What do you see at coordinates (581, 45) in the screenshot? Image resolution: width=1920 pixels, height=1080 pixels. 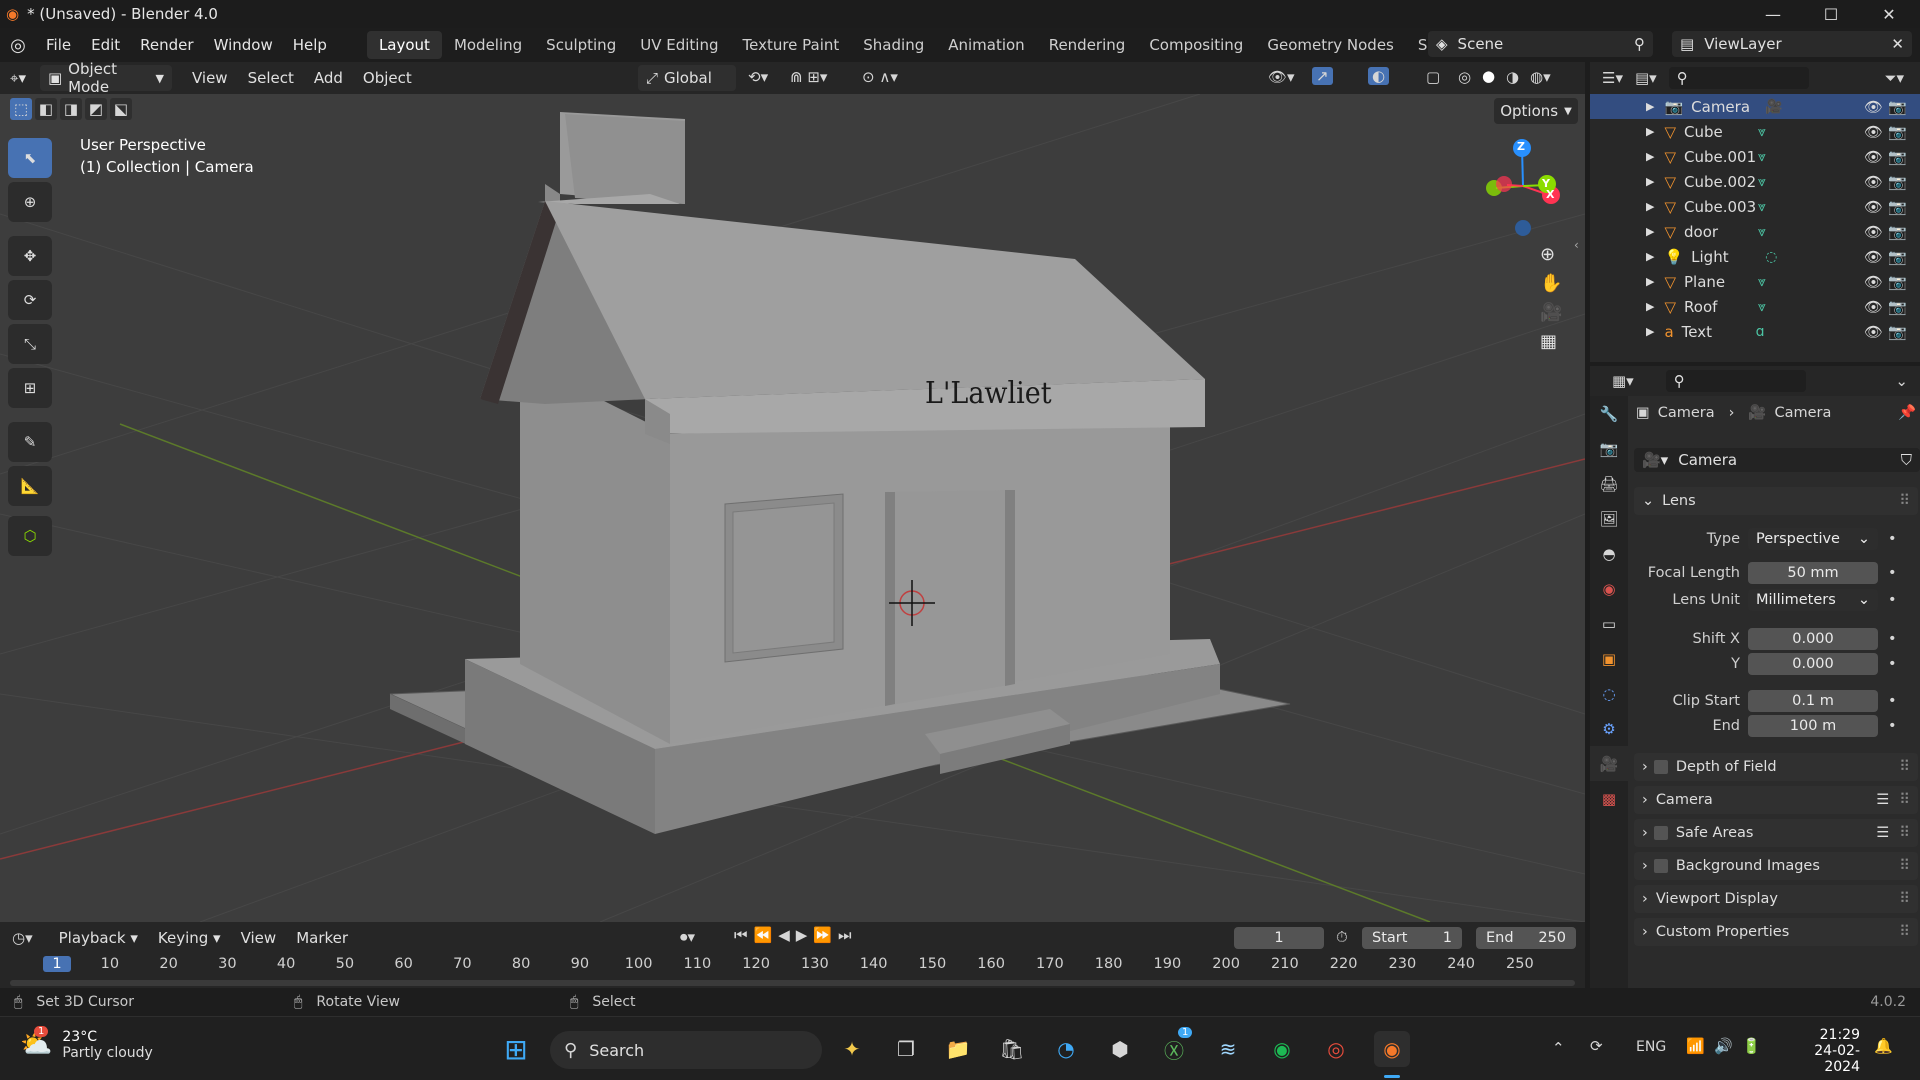 I see `tab-sculpting: Sculpting` at bounding box center [581, 45].